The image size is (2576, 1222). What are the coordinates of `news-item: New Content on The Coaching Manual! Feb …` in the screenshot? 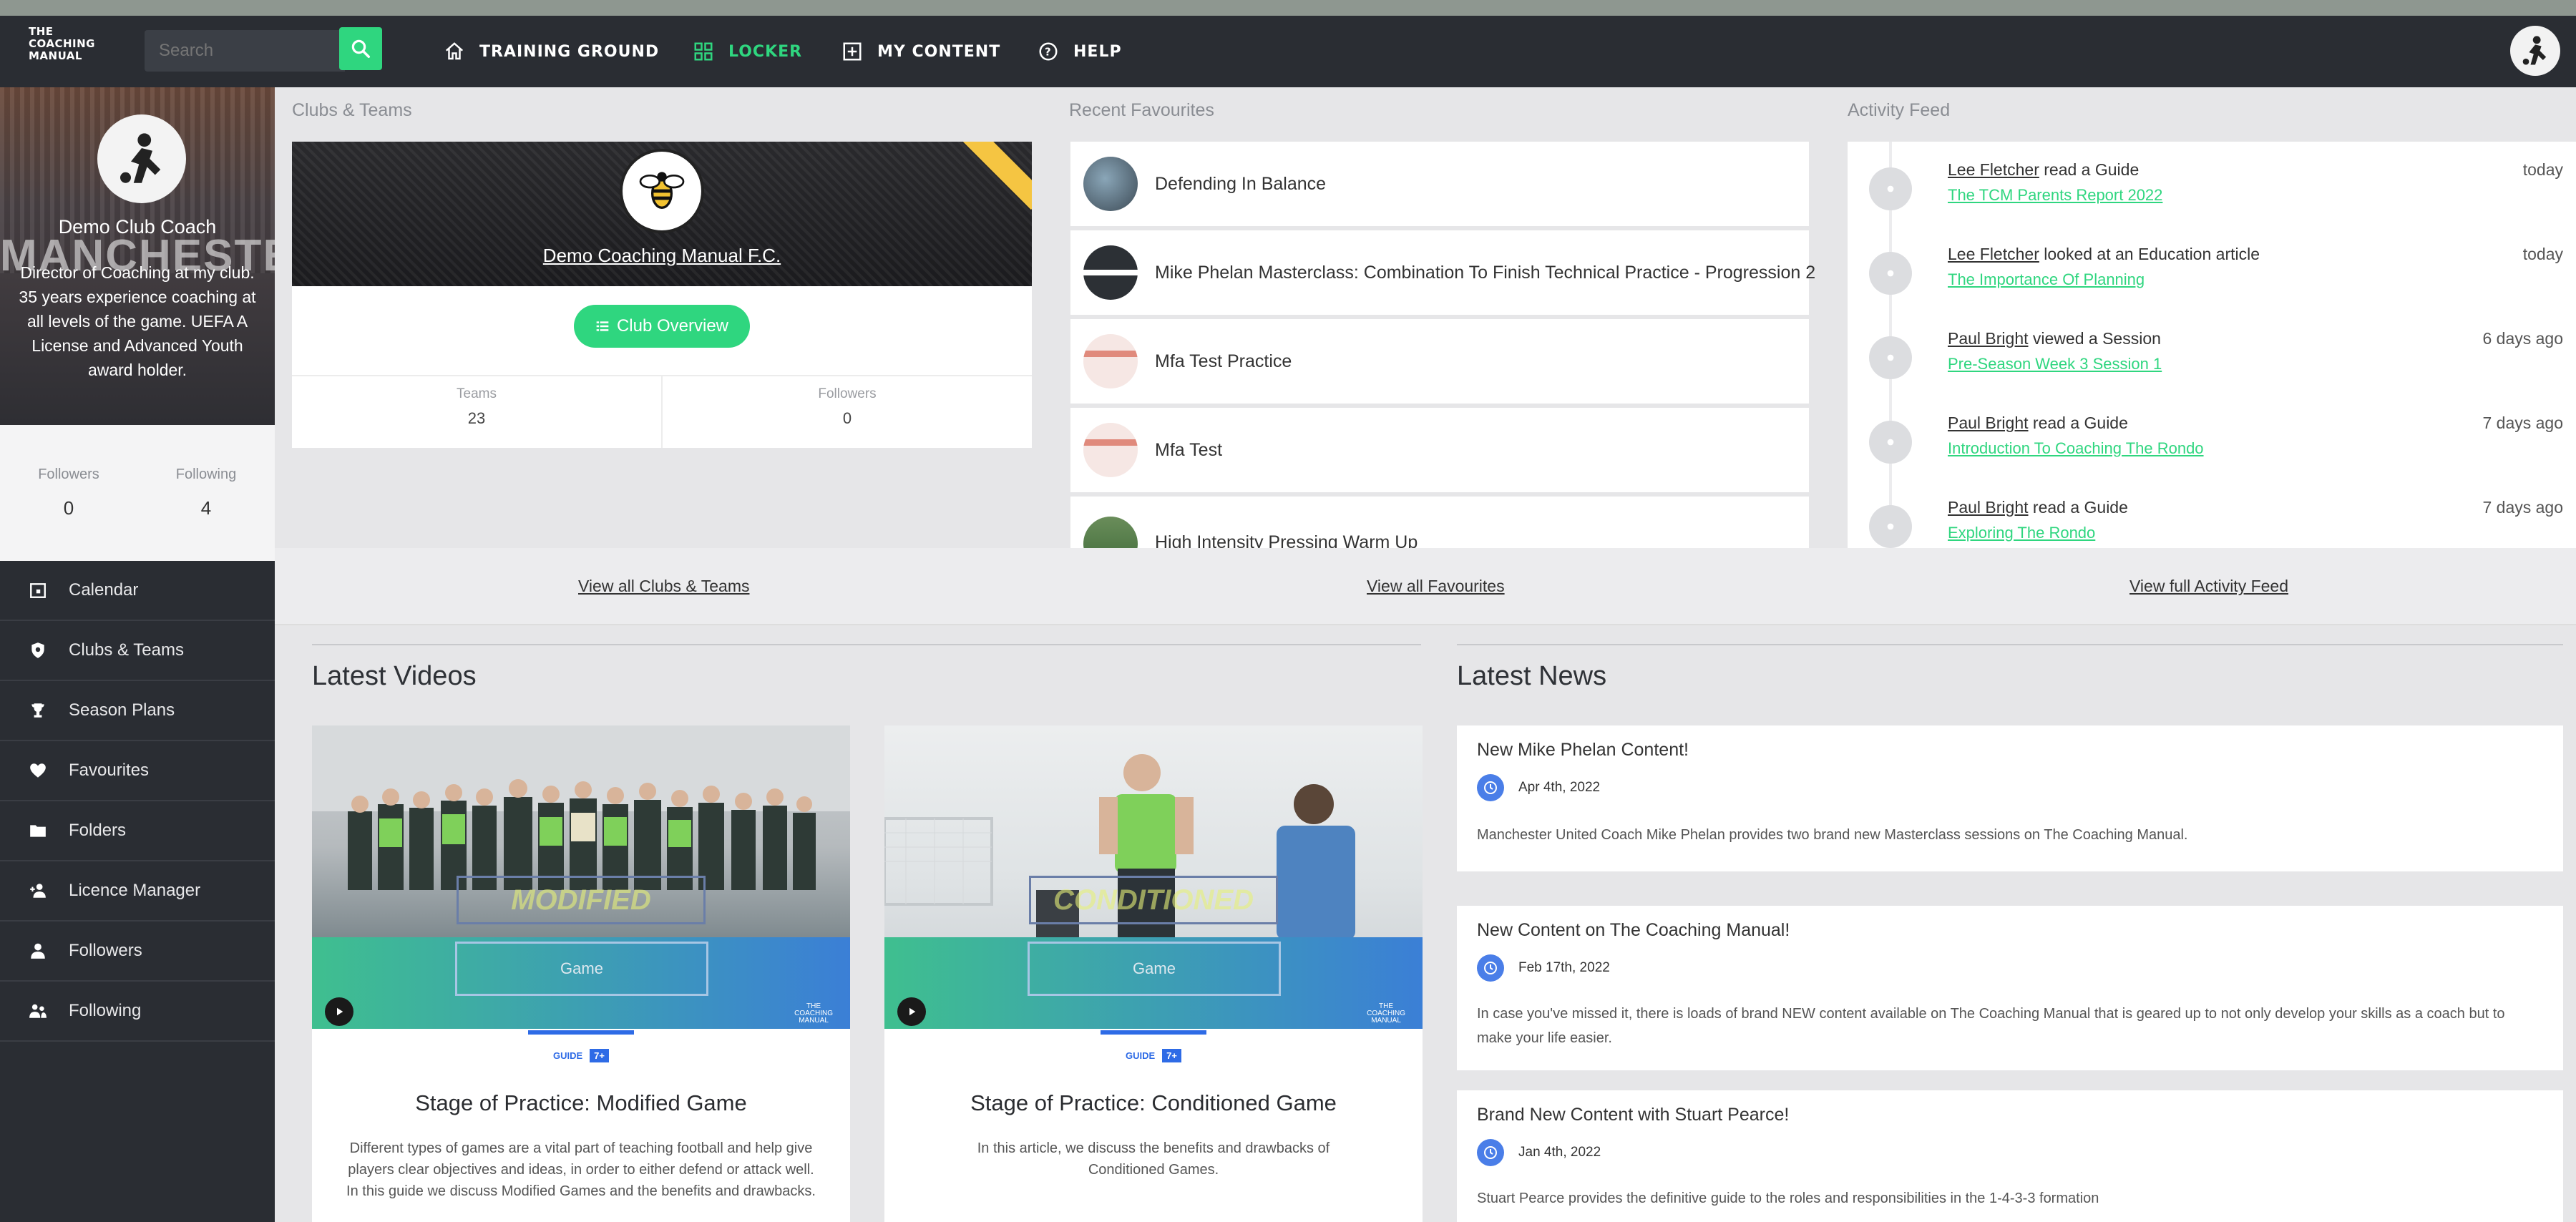 It's located at (2010, 988).